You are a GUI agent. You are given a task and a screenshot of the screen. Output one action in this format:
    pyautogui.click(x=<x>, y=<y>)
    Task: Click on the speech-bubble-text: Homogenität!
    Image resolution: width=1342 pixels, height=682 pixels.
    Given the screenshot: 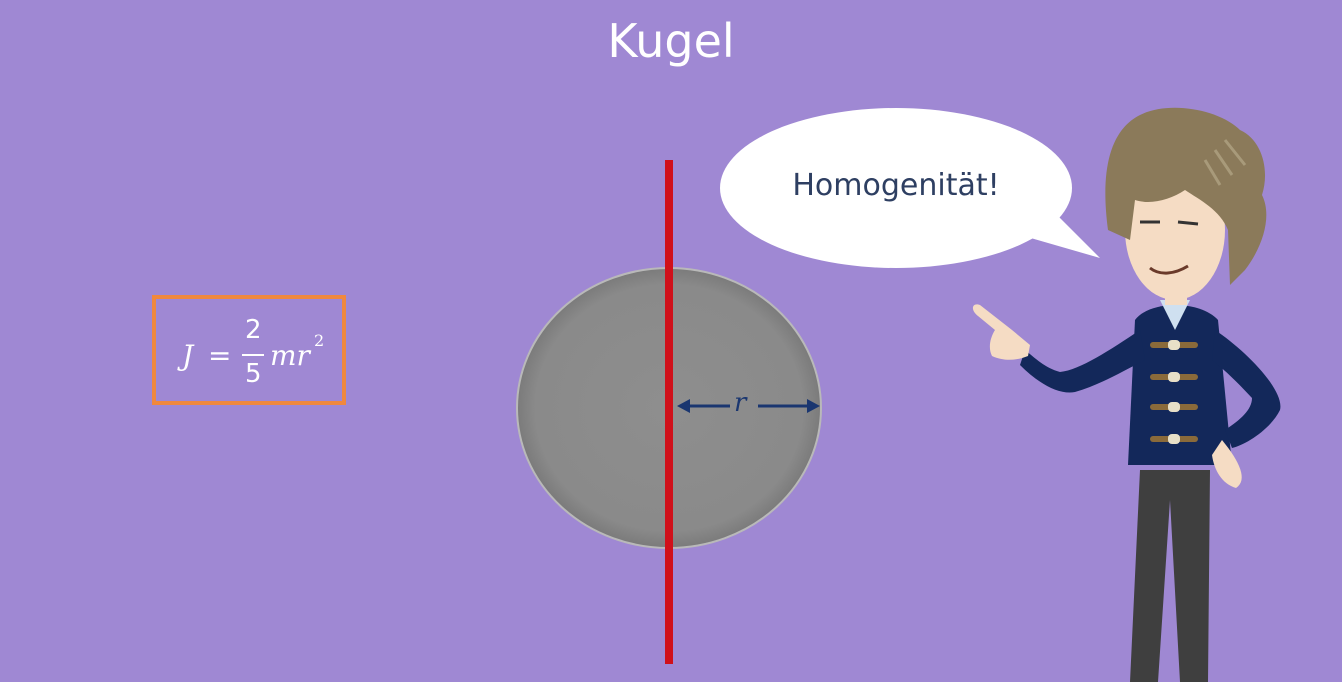 What is the action you would take?
    pyautogui.click(x=896, y=185)
    